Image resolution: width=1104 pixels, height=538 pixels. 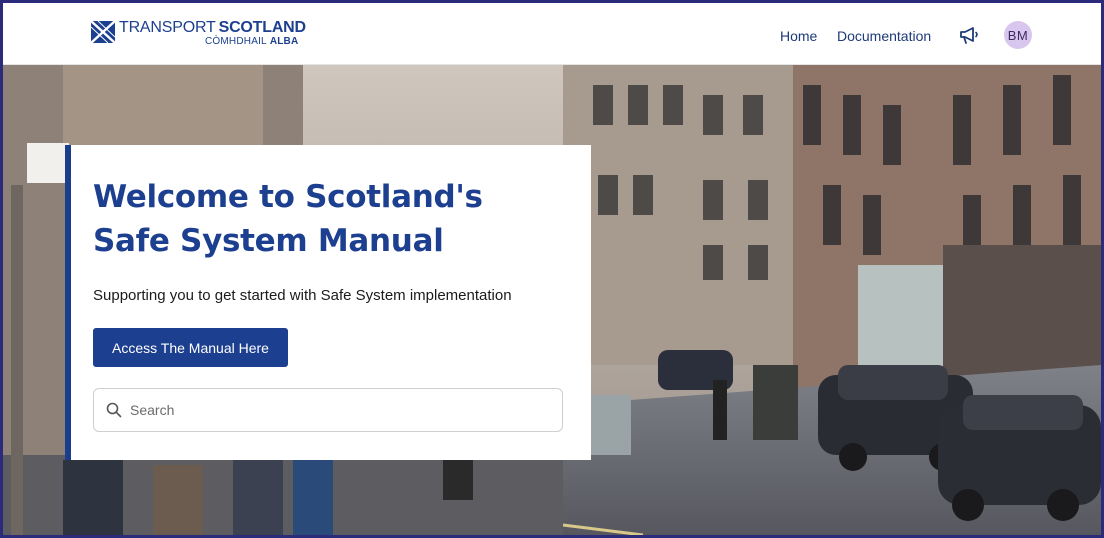 What do you see at coordinates (884, 36) in the screenshot?
I see `nav-documentation-link: Documentation` at bounding box center [884, 36].